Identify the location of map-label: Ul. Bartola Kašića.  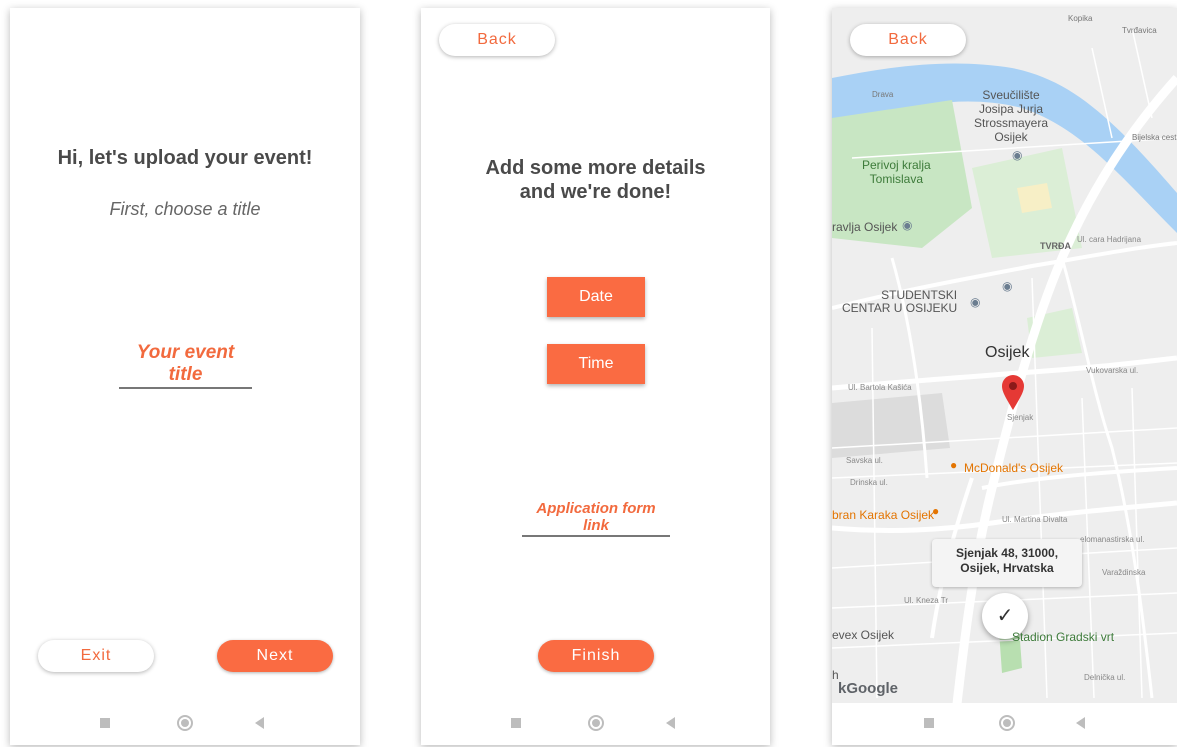
(880, 387).